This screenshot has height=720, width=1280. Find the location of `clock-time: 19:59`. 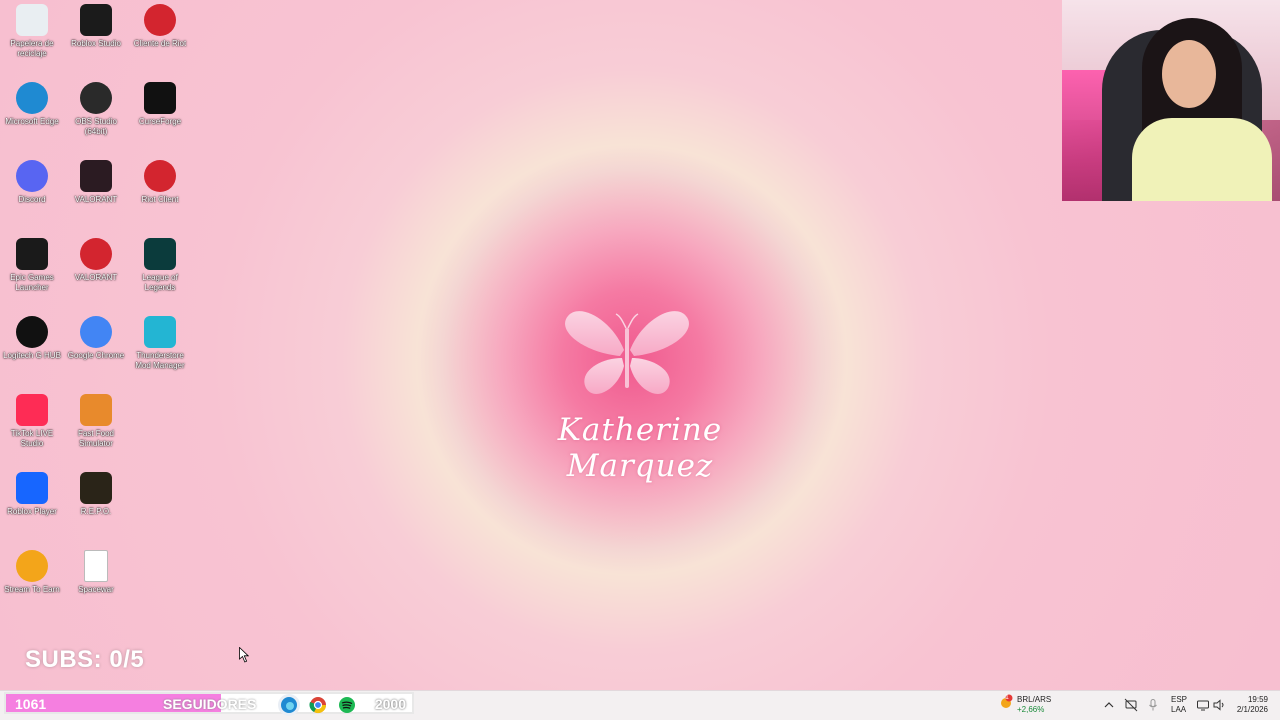

clock-time: 19:59 is located at coordinates (1252, 700).